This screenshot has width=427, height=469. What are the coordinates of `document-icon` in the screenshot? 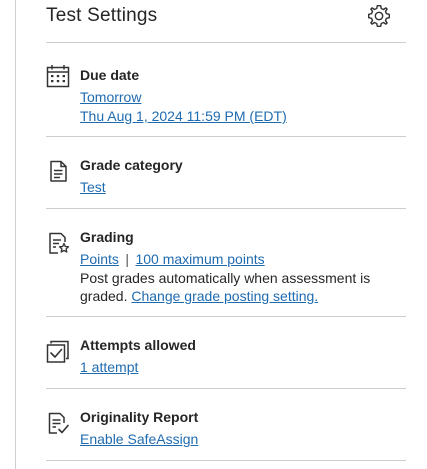 It's located at (58, 171).